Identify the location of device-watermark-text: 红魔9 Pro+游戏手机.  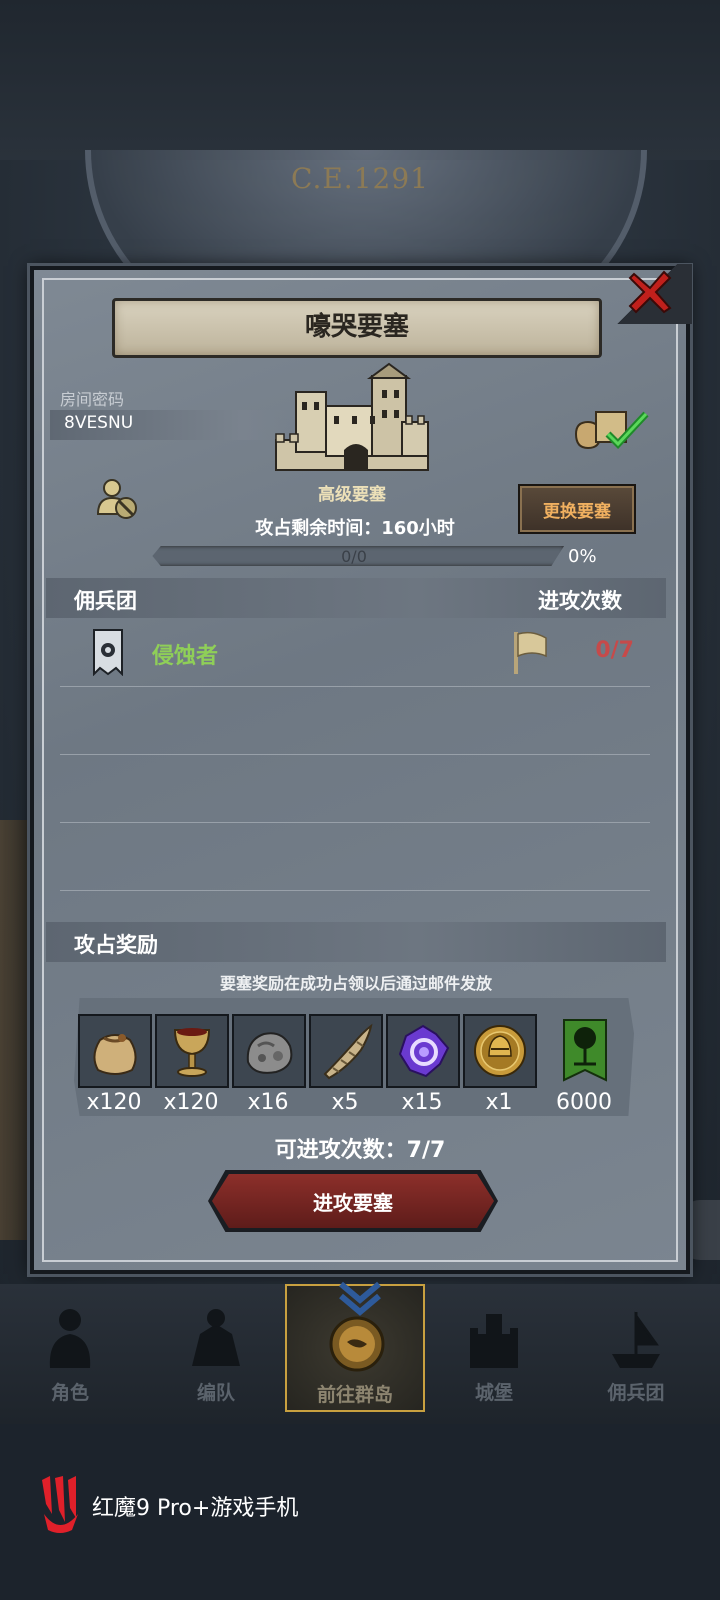
(195, 1508).